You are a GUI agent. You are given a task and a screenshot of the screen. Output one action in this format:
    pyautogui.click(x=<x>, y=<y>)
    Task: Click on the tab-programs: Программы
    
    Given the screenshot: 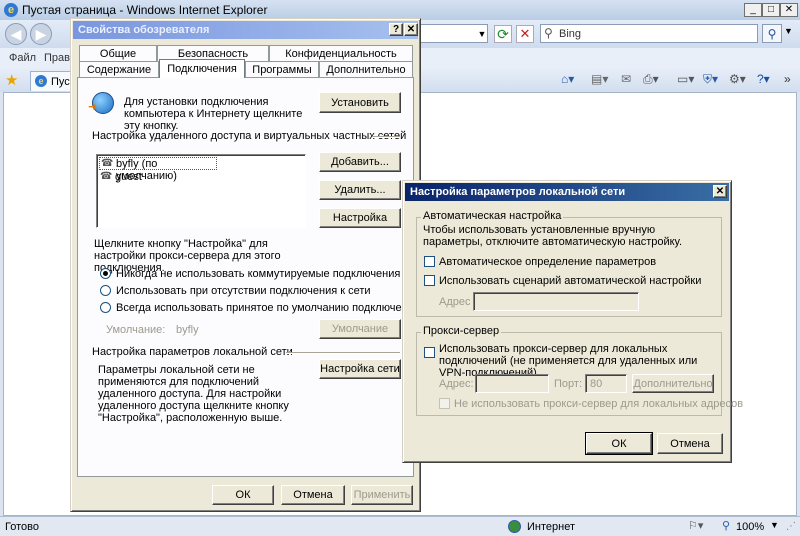 What is the action you would take?
    pyautogui.click(x=282, y=69)
    